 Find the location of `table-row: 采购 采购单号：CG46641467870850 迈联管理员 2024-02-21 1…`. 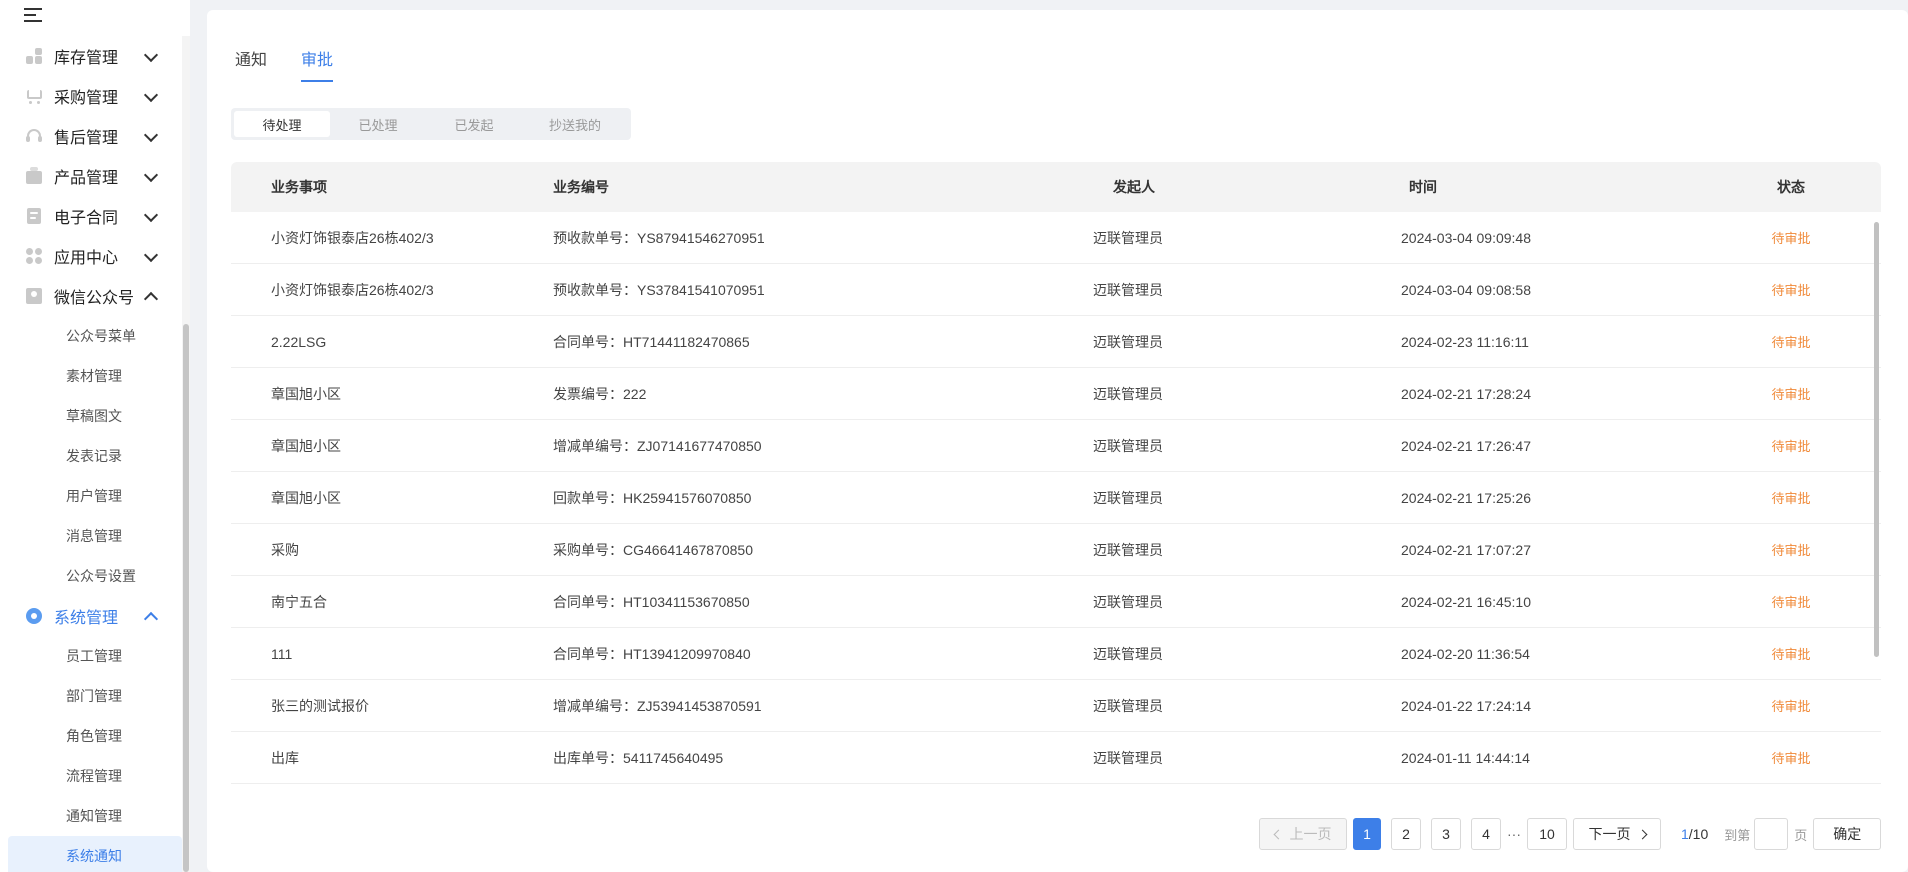

table-row: 采购 采购单号：CG46641467870850 迈联管理员 2024-02-21 1… is located at coordinates (1056, 550).